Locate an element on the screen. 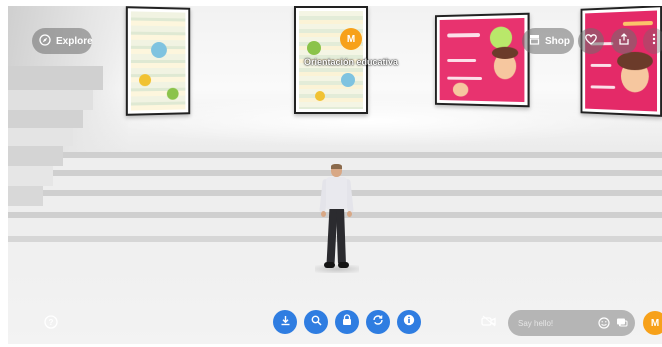  lock-icon is located at coordinates (347, 322).